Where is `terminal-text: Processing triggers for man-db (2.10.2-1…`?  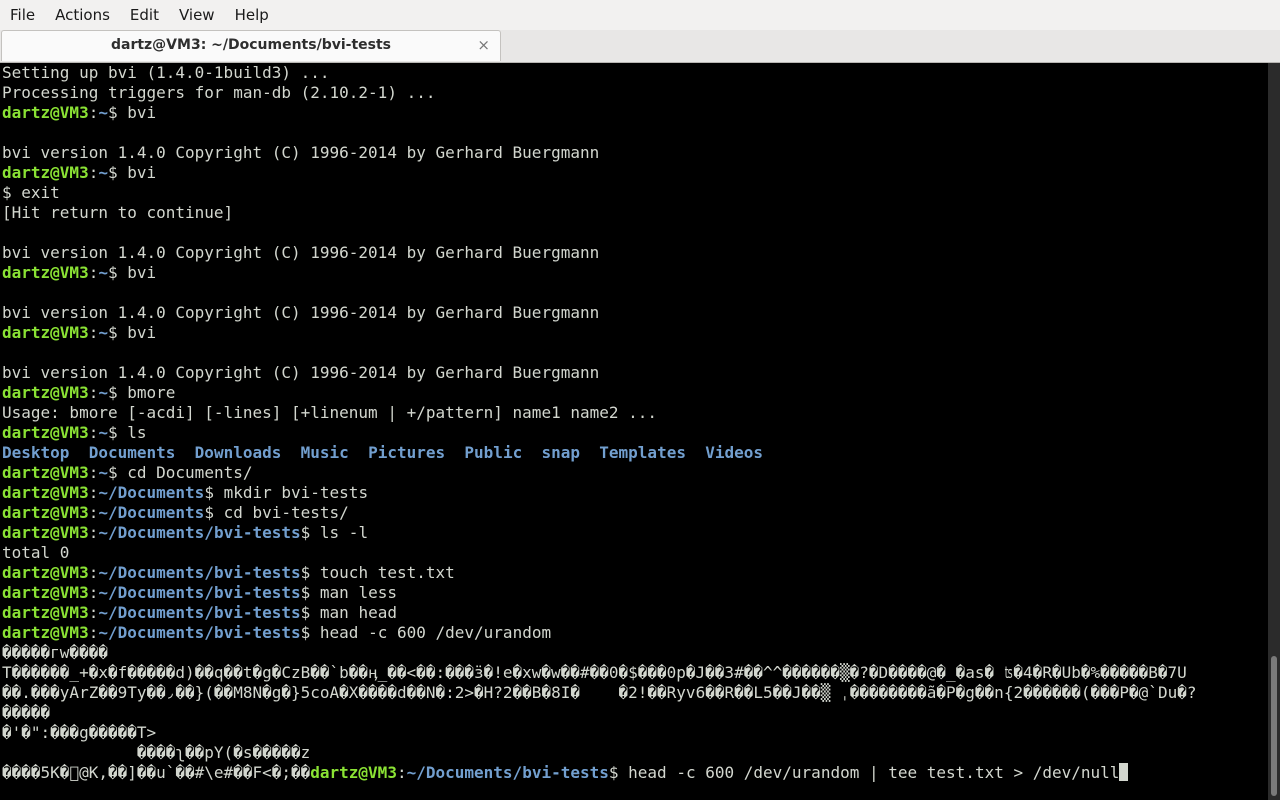
terminal-text: Processing triggers for man-db (2.10.2-1… is located at coordinates (219, 92).